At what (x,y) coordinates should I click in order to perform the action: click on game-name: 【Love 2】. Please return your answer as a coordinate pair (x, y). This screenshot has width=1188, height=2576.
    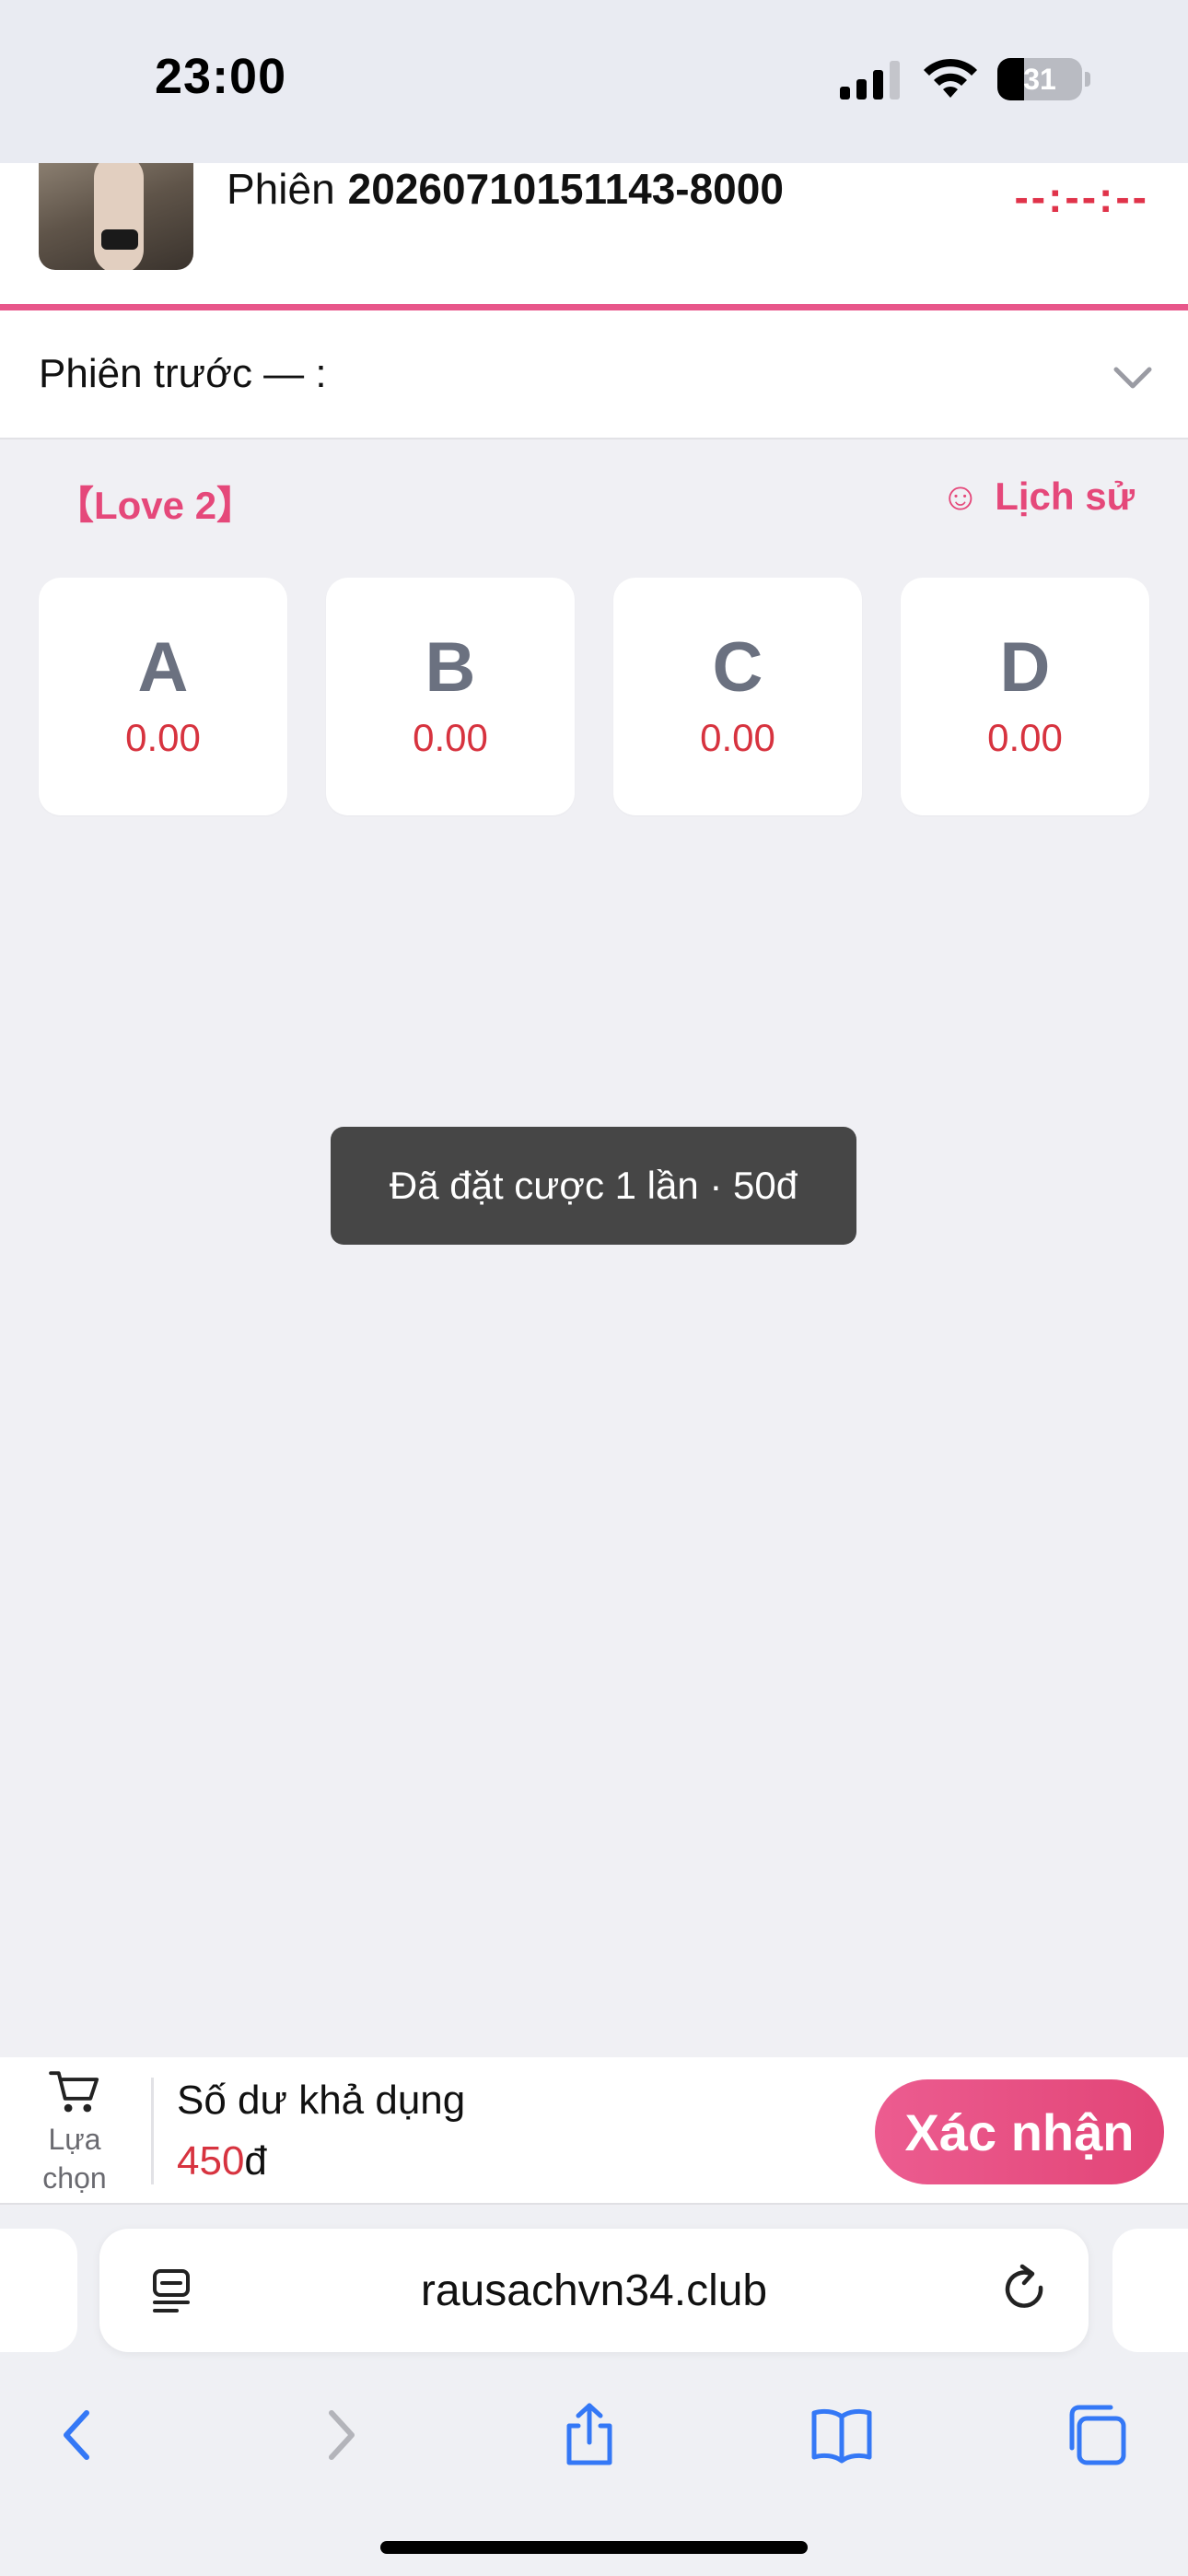
    Looking at the image, I should click on (155, 506).